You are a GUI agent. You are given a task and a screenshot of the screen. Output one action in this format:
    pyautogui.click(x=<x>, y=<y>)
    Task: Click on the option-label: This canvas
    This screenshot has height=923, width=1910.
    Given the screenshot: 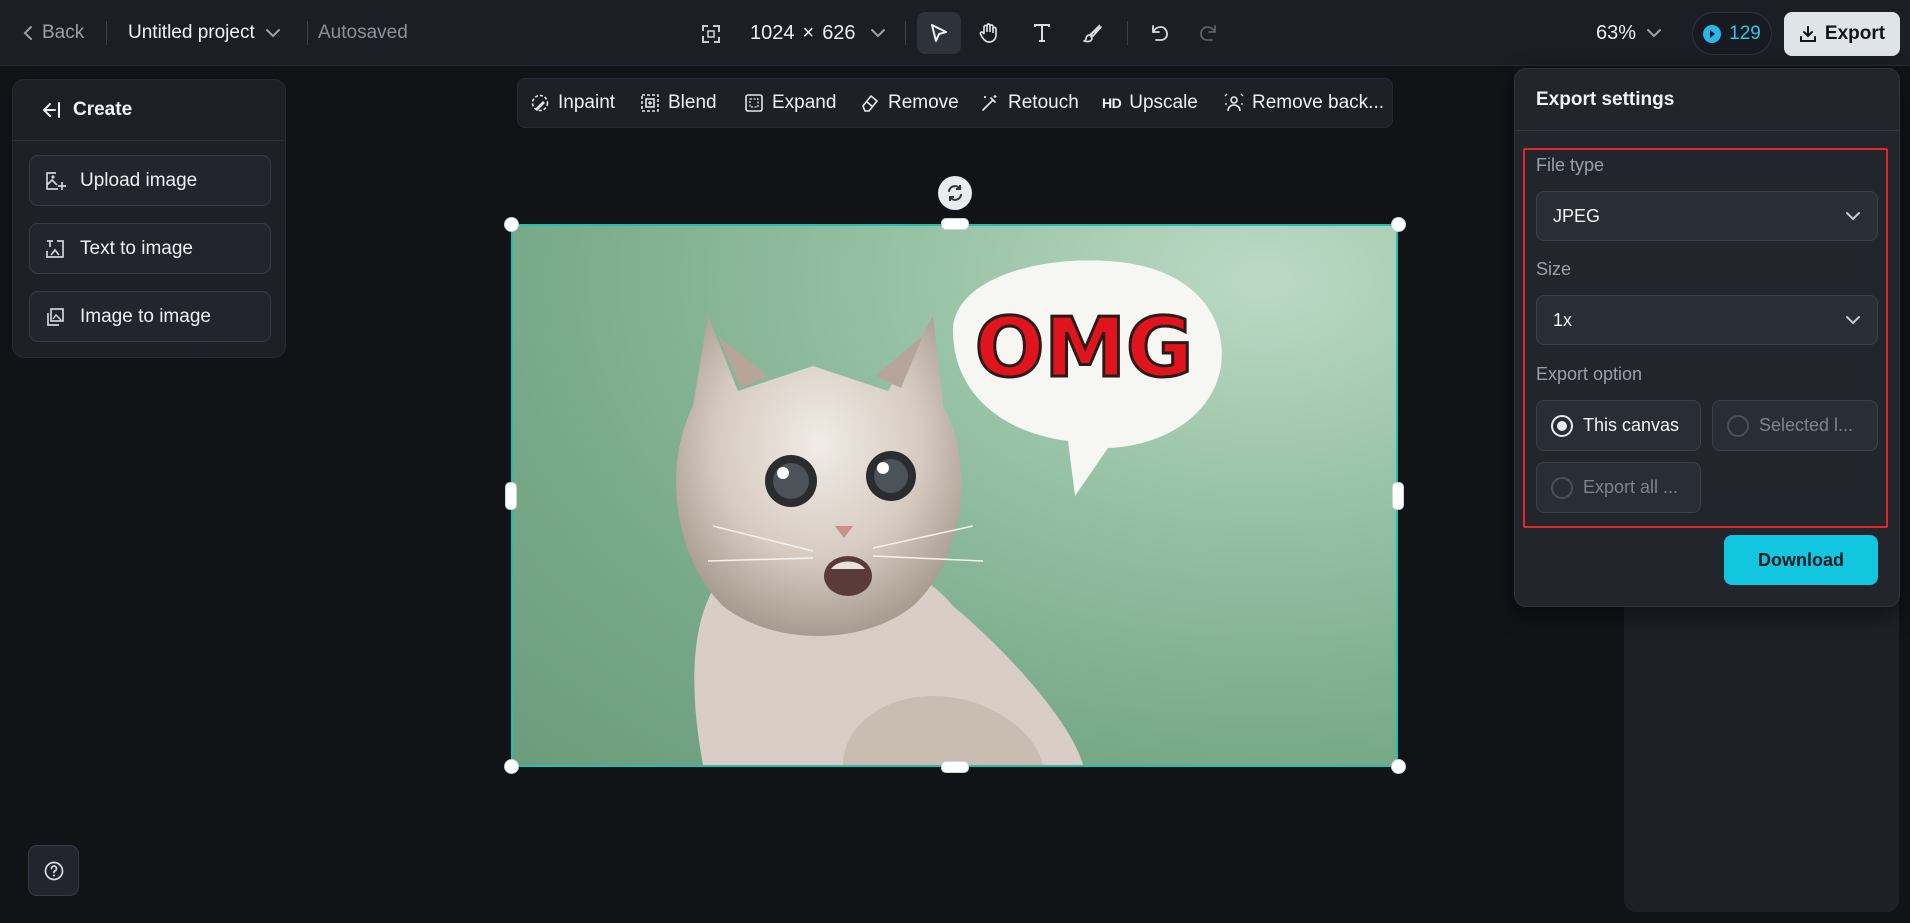 What is the action you would take?
    pyautogui.click(x=1631, y=425)
    